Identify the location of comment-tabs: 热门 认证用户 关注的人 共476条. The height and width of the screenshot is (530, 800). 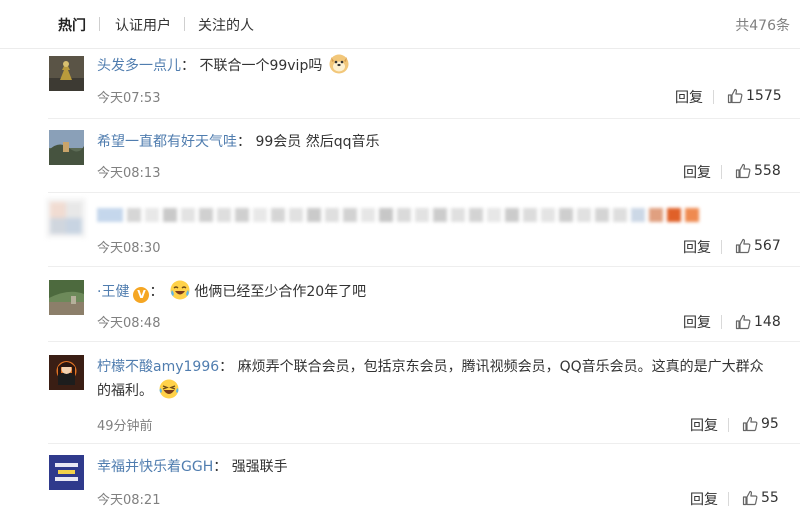
(400, 24).